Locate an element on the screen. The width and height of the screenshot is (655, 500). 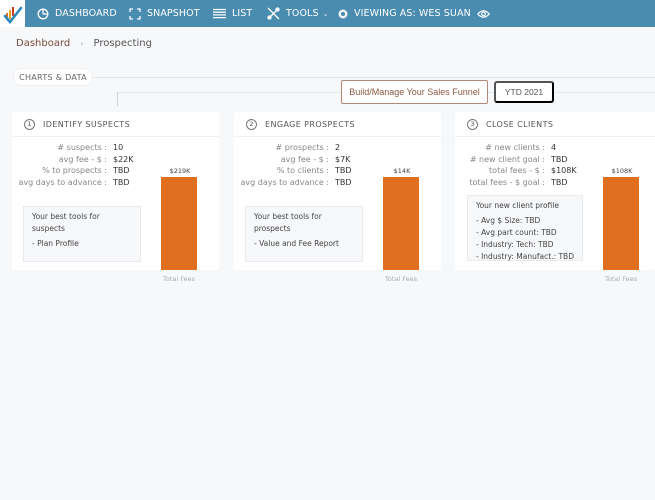
nav-snapshot: SNAPSHOT is located at coordinates (164, 13).